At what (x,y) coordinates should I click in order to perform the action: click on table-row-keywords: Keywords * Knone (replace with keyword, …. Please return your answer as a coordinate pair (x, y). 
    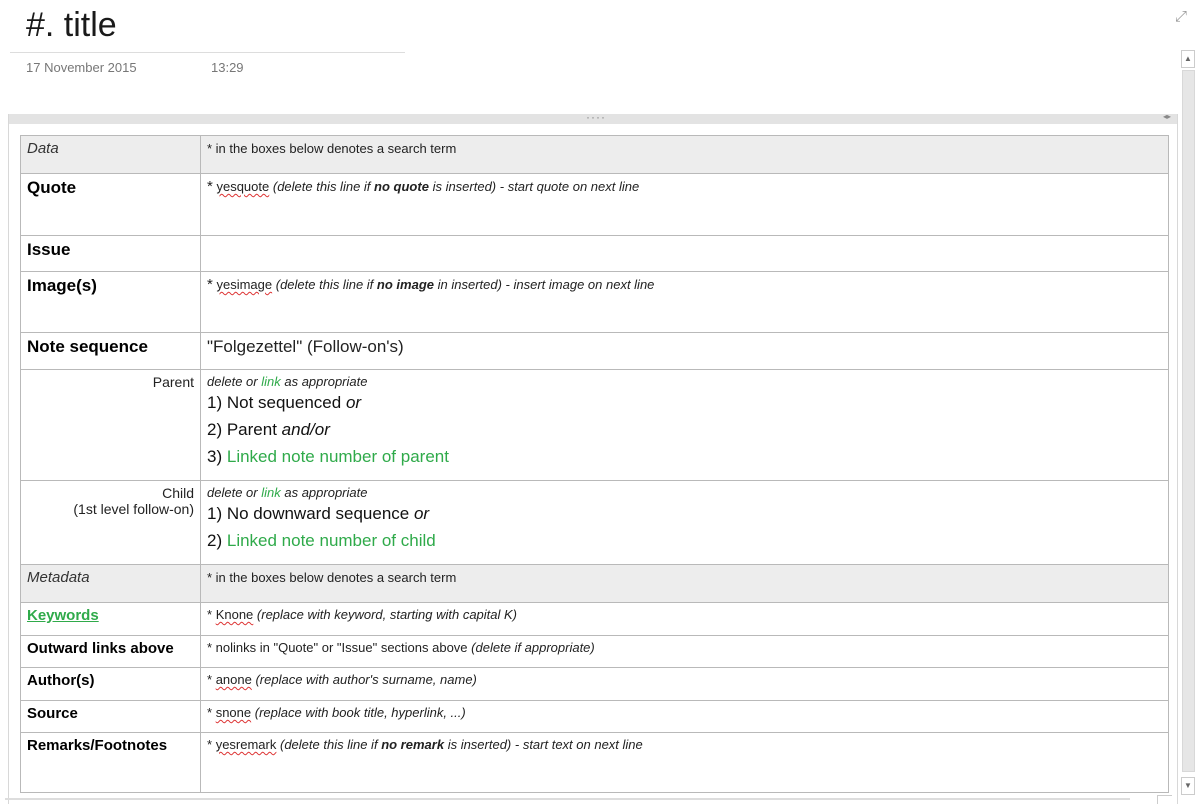
    Looking at the image, I should click on (594, 619).